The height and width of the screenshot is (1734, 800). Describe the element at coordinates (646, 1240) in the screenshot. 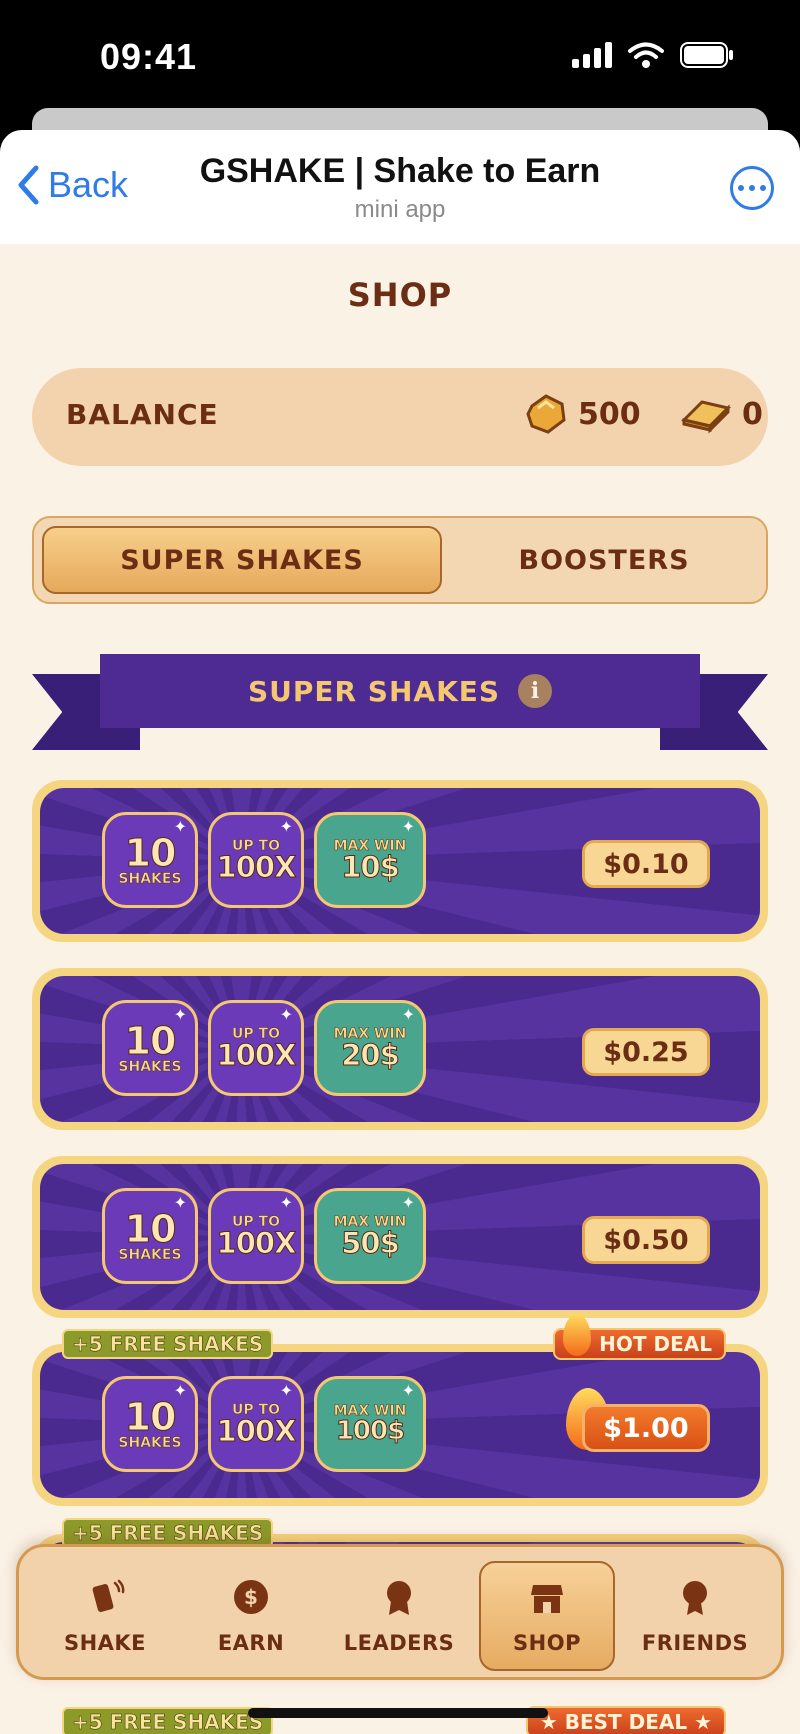

I see `price-button: $0.50` at that location.